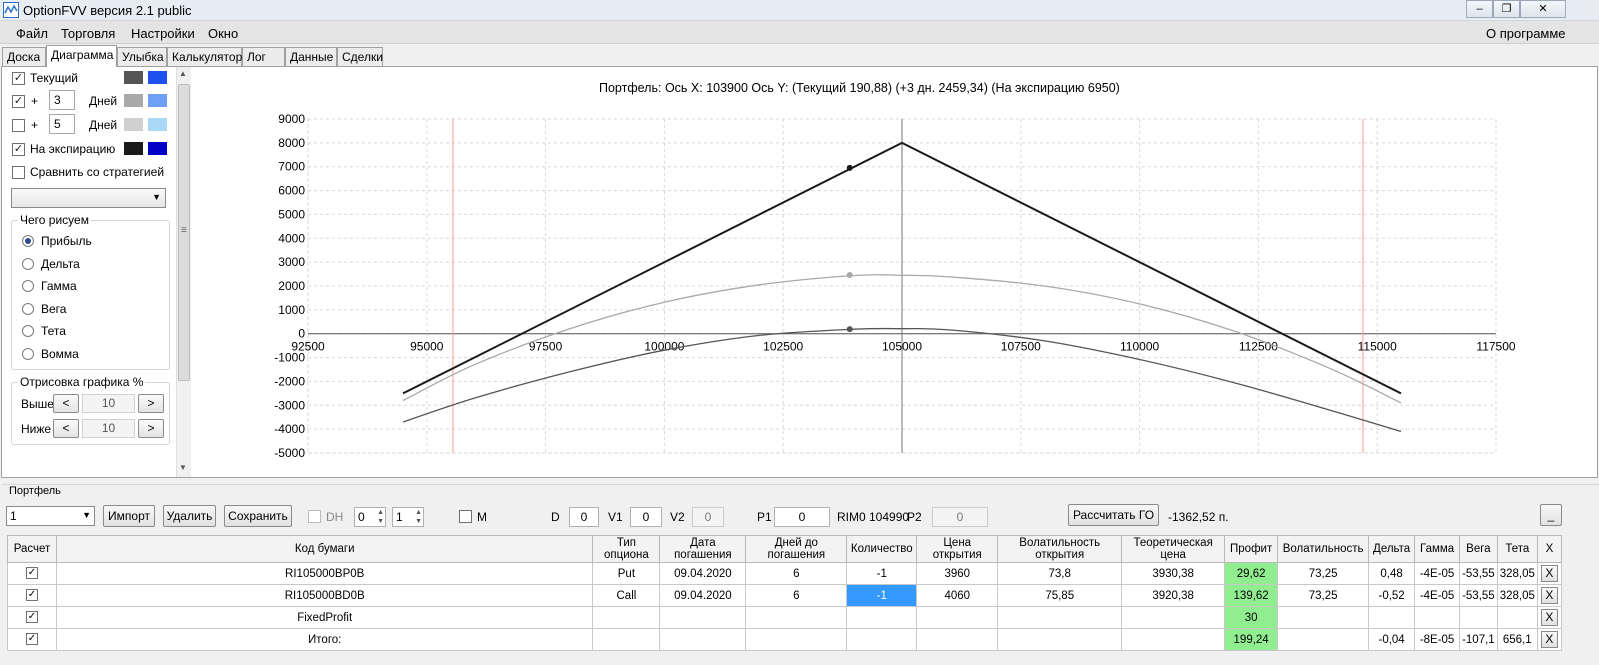  What do you see at coordinates (1478, 595) in the screenshot?
I see `table-cell: -53,55` at bounding box center [1478, 595].